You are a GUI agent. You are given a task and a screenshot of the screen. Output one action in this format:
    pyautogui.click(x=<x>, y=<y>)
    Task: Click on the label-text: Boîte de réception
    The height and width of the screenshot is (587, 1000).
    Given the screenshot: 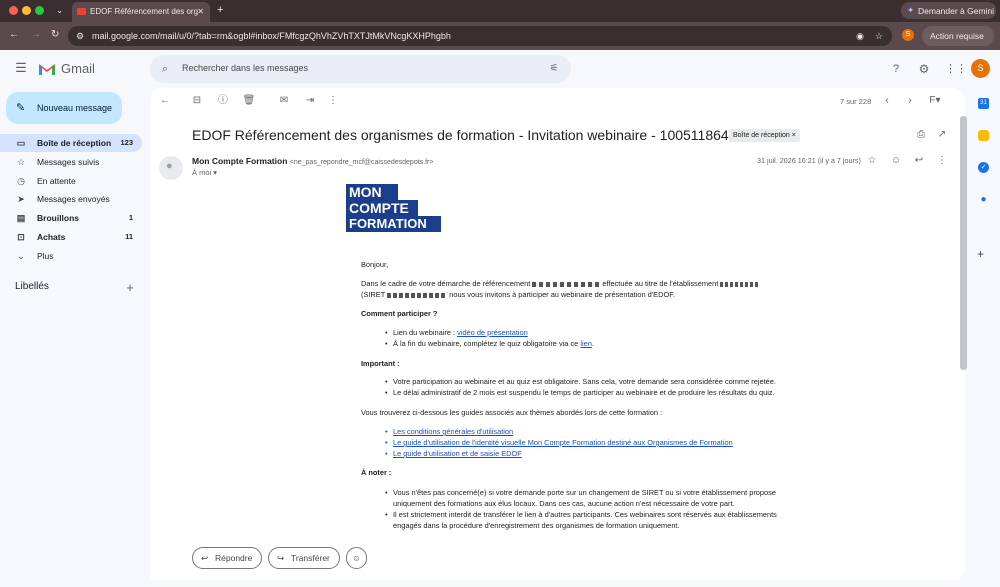 What is the action you would take?
    pyautogui.click(x=761, y=135)
    